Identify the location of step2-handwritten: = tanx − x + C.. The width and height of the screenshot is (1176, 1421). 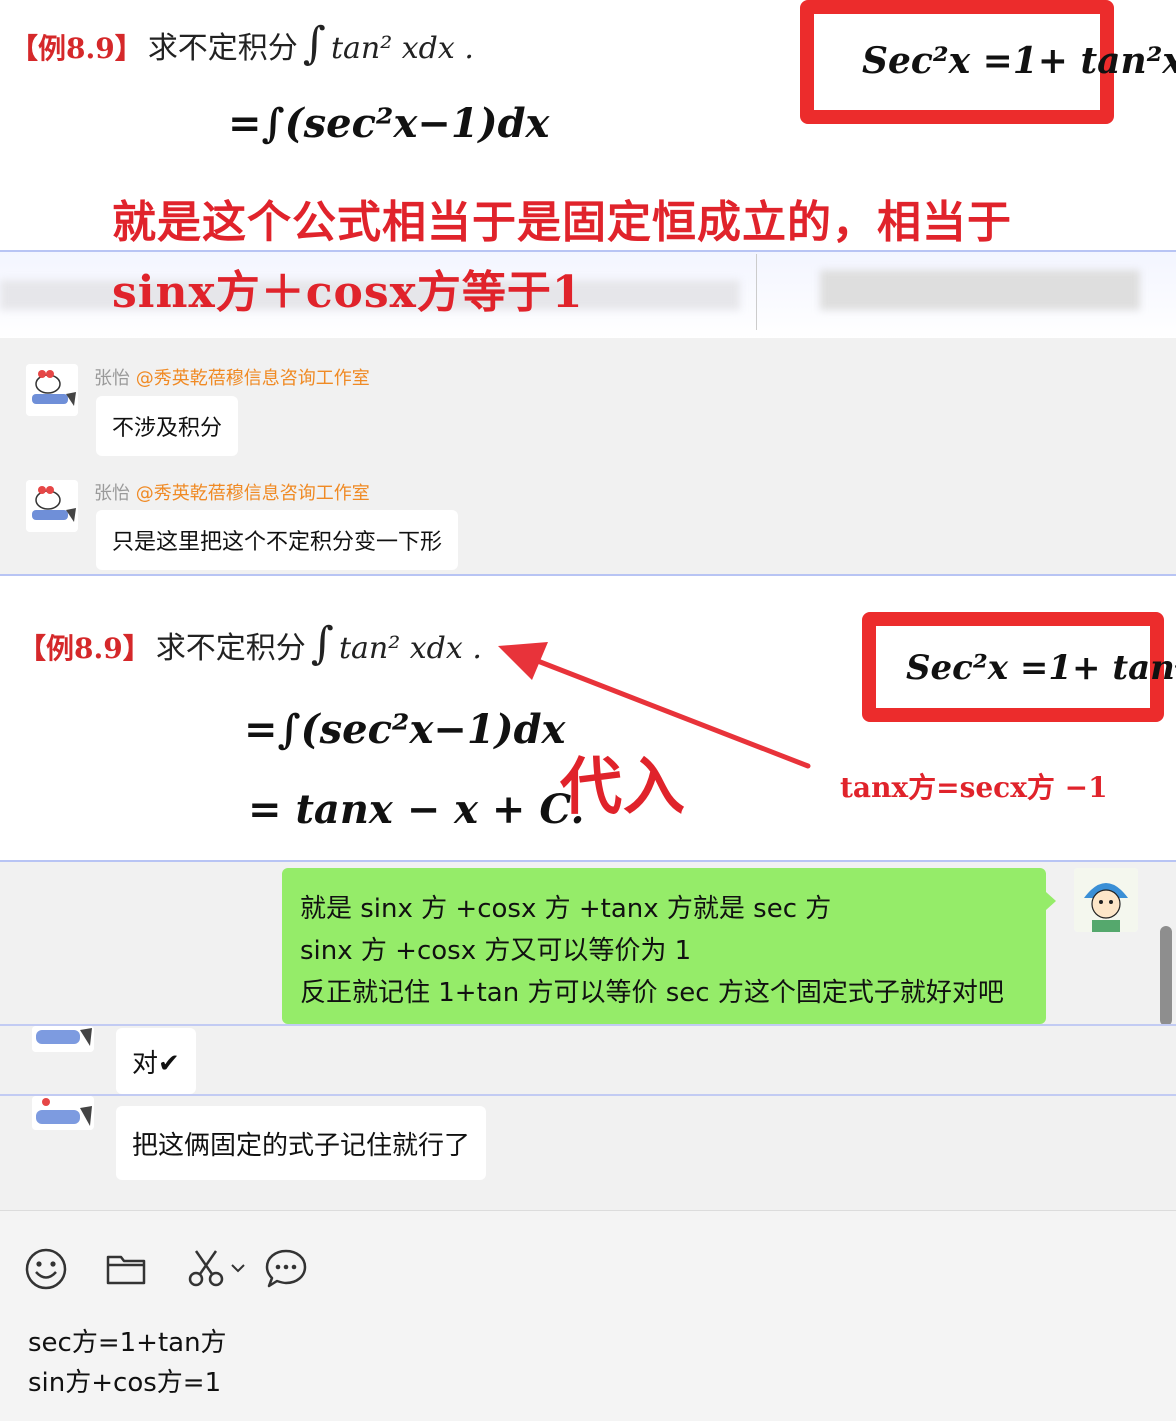
(416, 809).